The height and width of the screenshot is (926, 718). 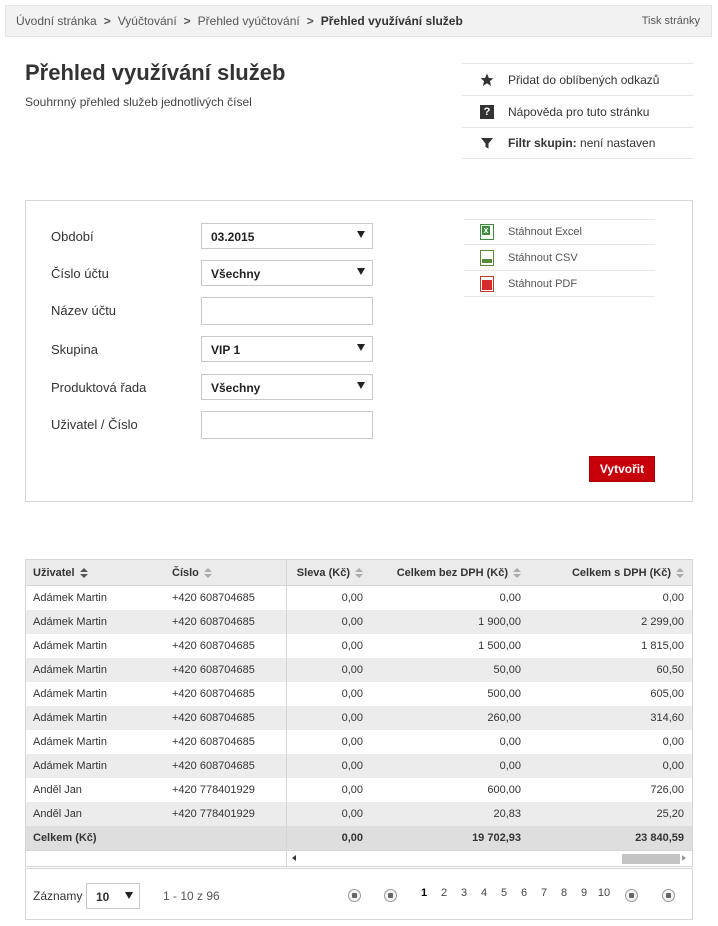 I want to click on cell-total-inc-vat: 314,60, so click(x=667, y=718).